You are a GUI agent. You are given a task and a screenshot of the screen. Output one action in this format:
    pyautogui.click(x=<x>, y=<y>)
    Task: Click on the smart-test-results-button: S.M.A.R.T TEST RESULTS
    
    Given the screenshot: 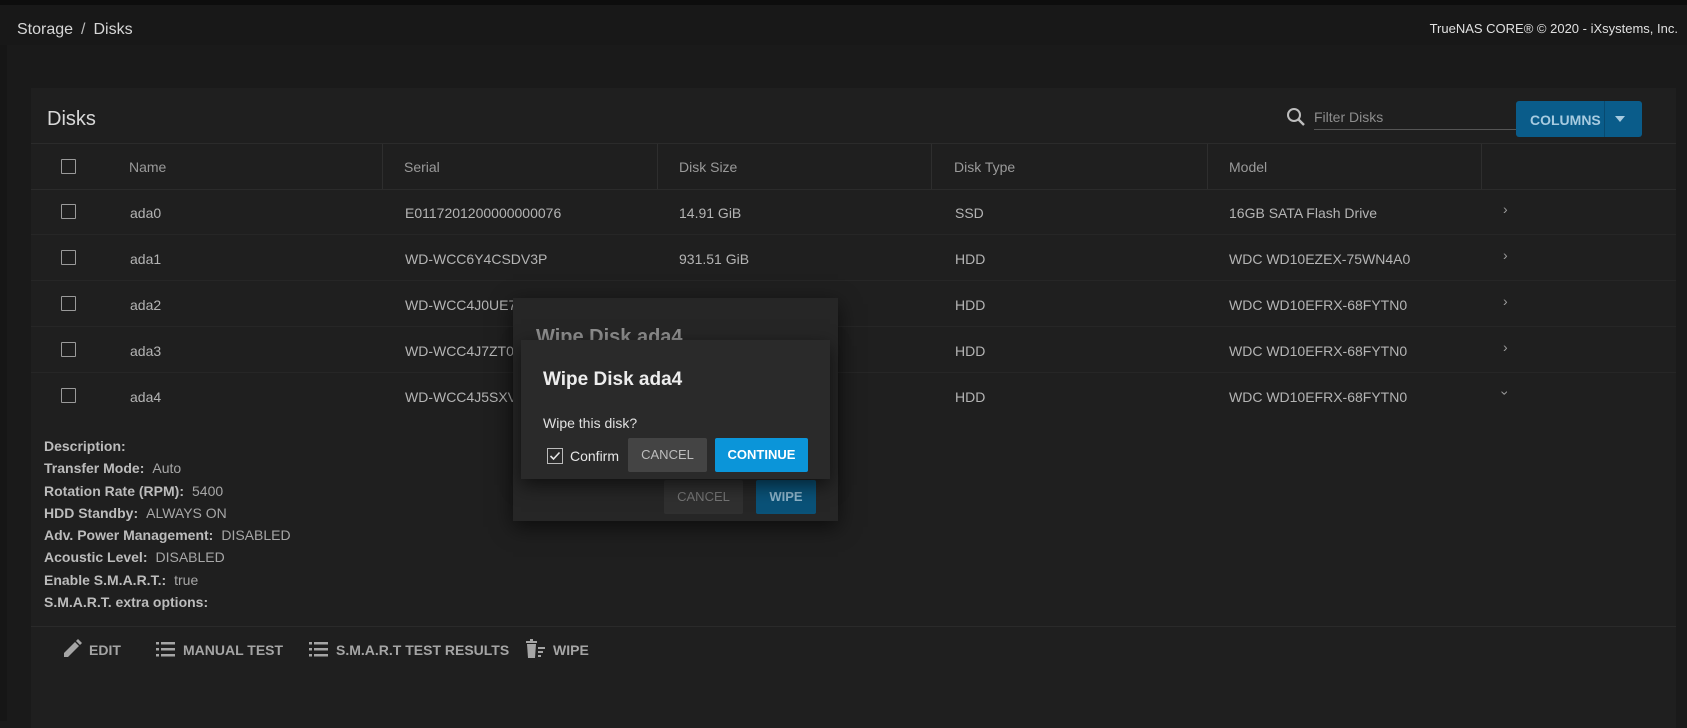 What is the action you would take?
    pyautogui.click(x=408, y=650)
    